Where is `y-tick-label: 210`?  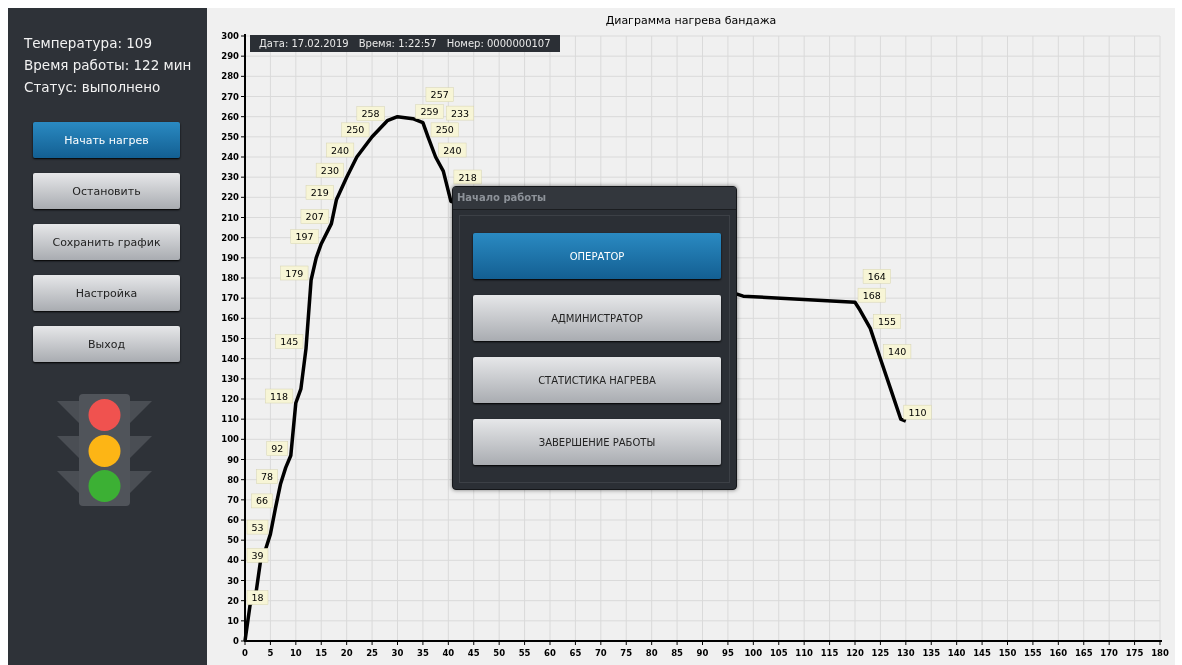
y-tick-label: 210 is located at coordinates (230, 217).